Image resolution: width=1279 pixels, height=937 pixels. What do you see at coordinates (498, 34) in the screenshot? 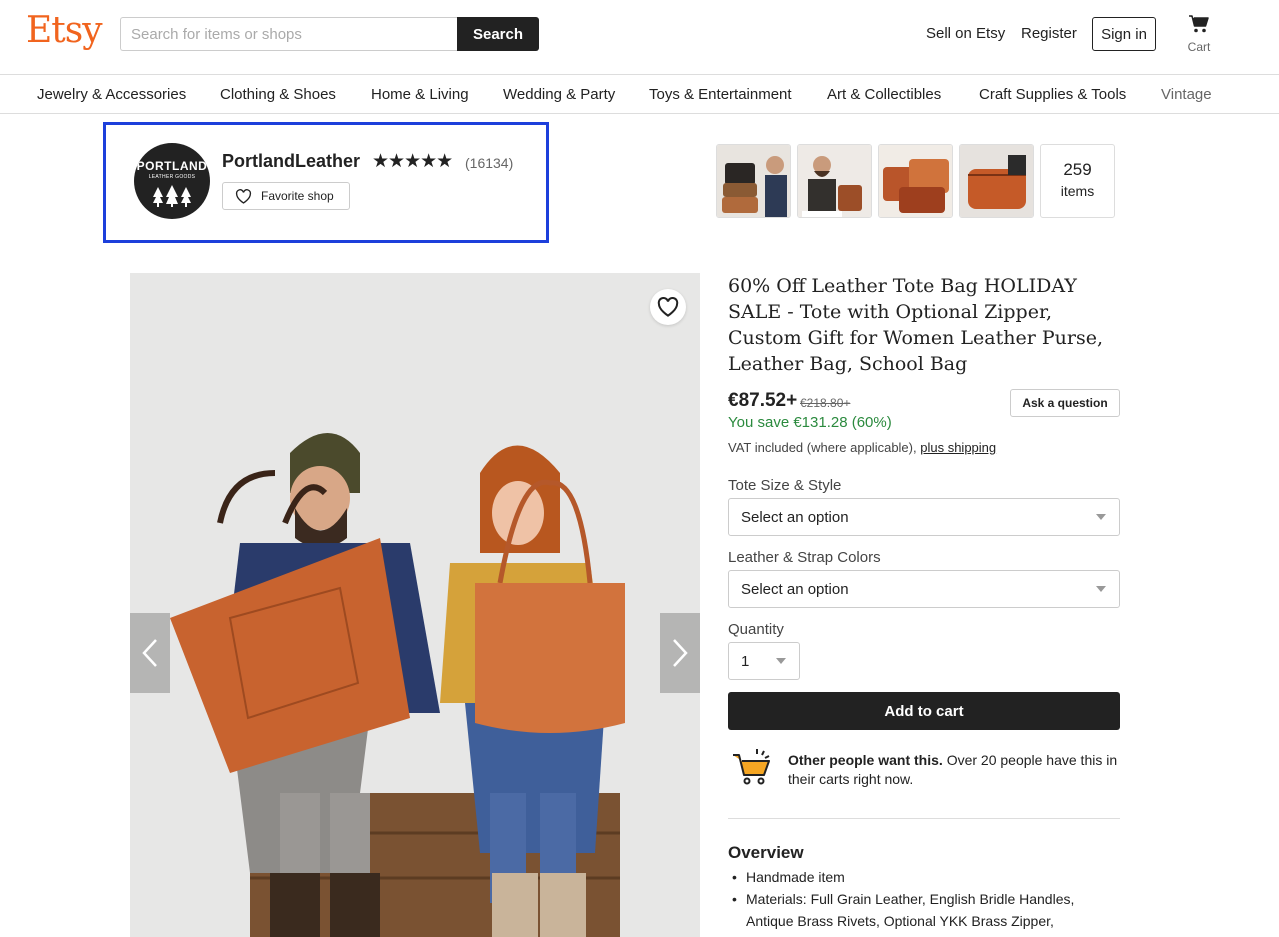
I see `search-button: Search` at bounding box center [498, 34].